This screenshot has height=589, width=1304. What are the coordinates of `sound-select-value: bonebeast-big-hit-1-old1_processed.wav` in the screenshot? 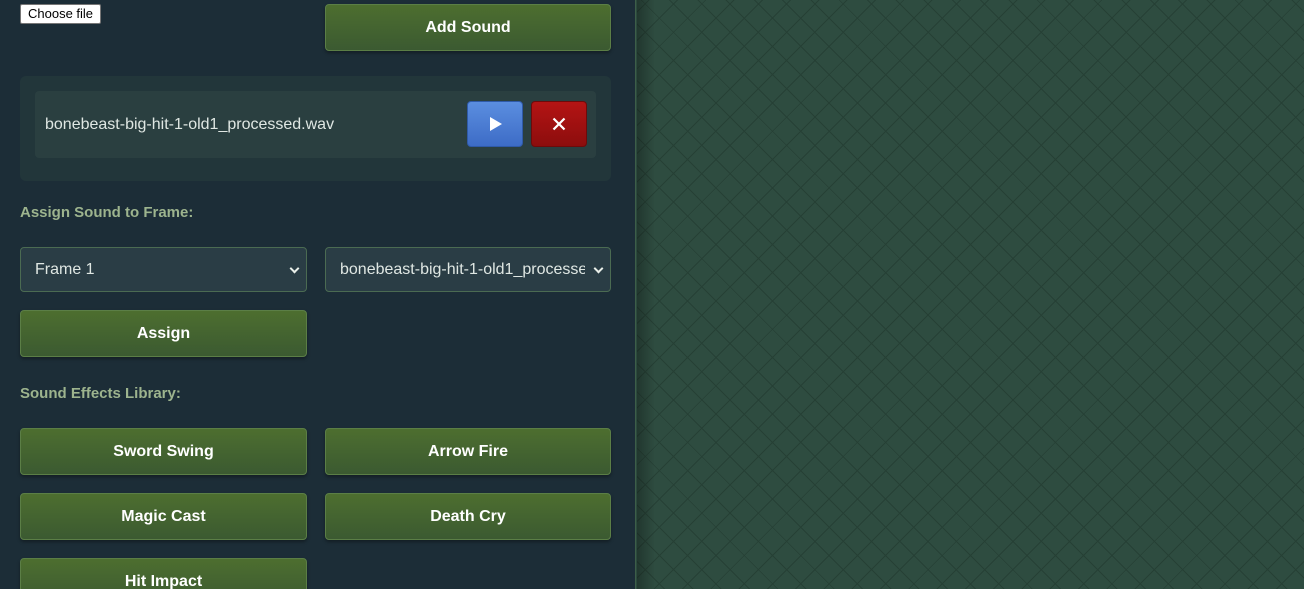 It's located at (462, 269).